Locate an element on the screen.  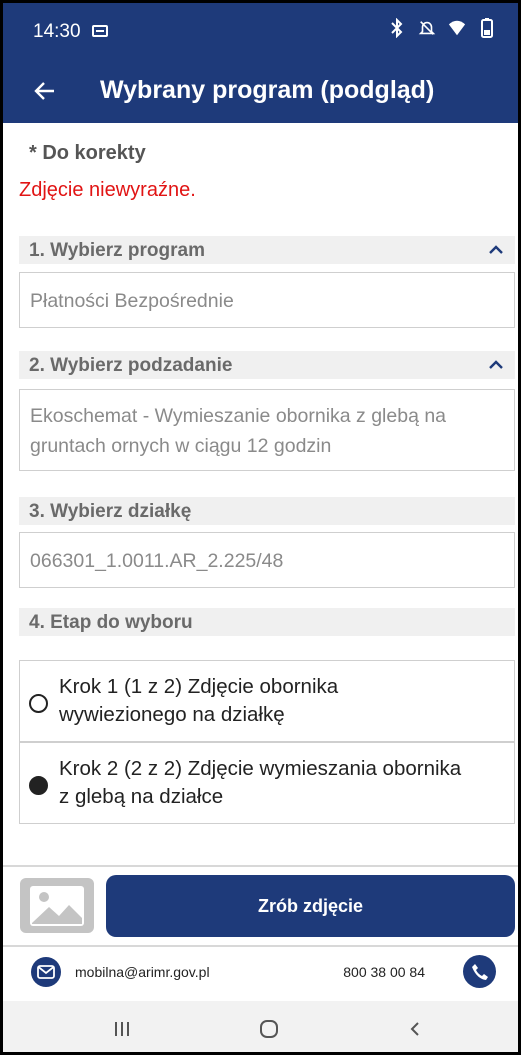
phone-icon is located at coordinates (479, 971).